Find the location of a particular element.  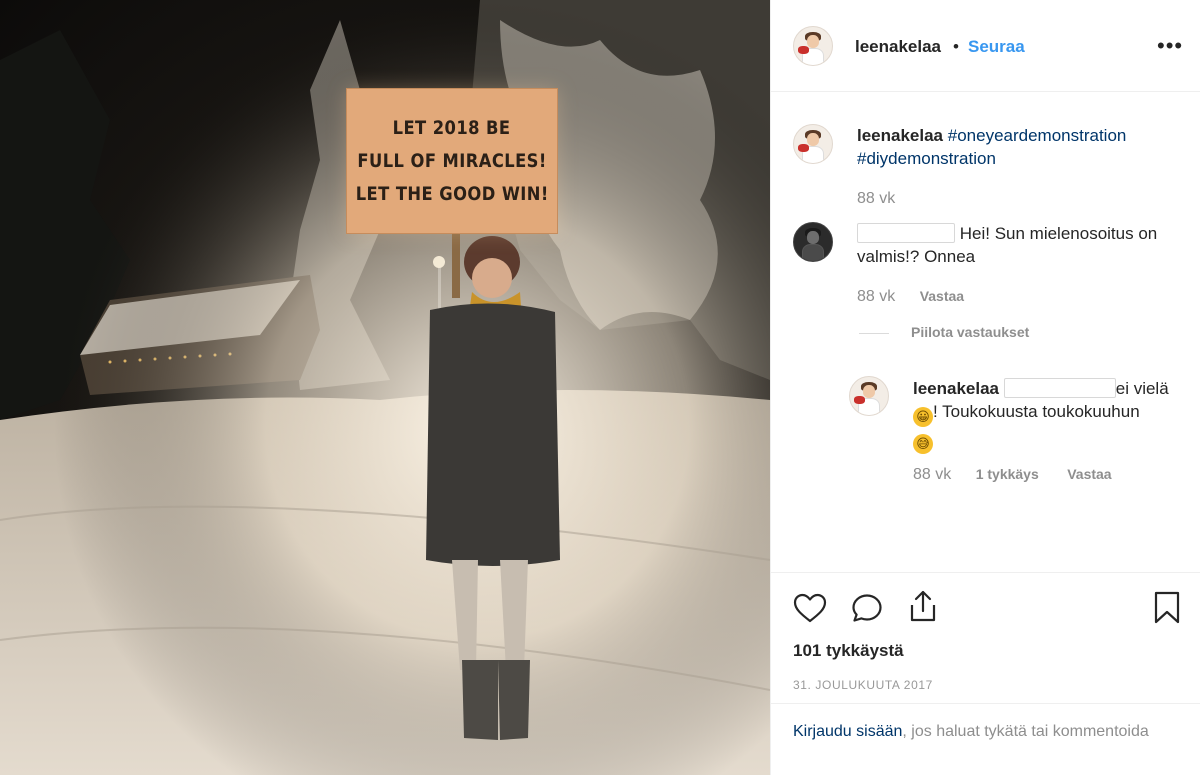

follow-button: Seuraa is located at coordinates (996, 47).